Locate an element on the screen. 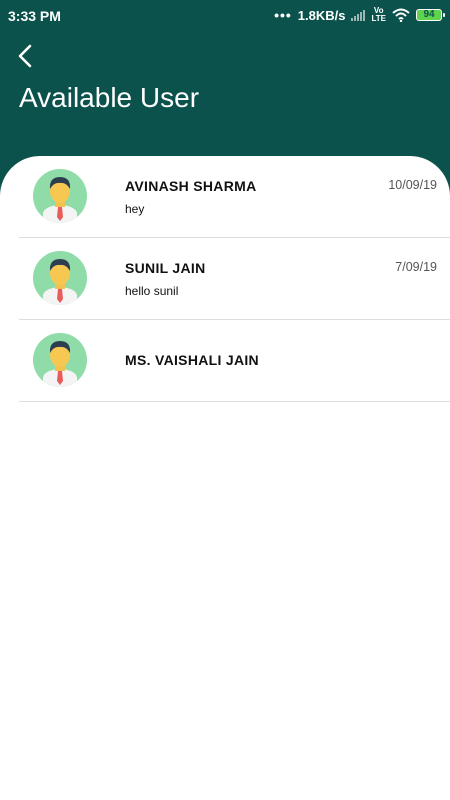  volte-icon: Vo LTE is located at coordinates (378, 15).